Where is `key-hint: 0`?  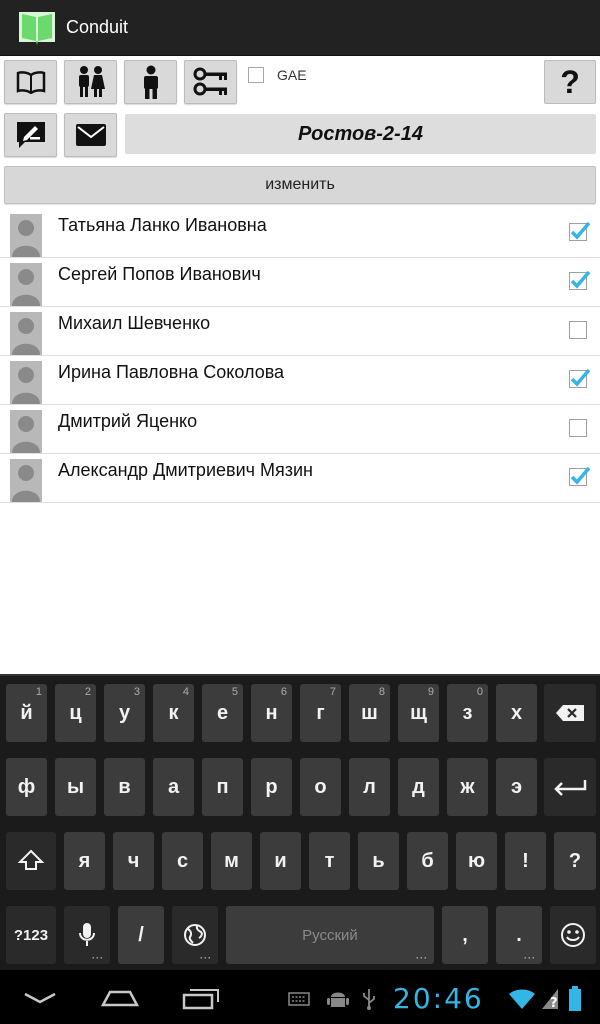
key-hint: 0 is located at coordinates (479, 692).